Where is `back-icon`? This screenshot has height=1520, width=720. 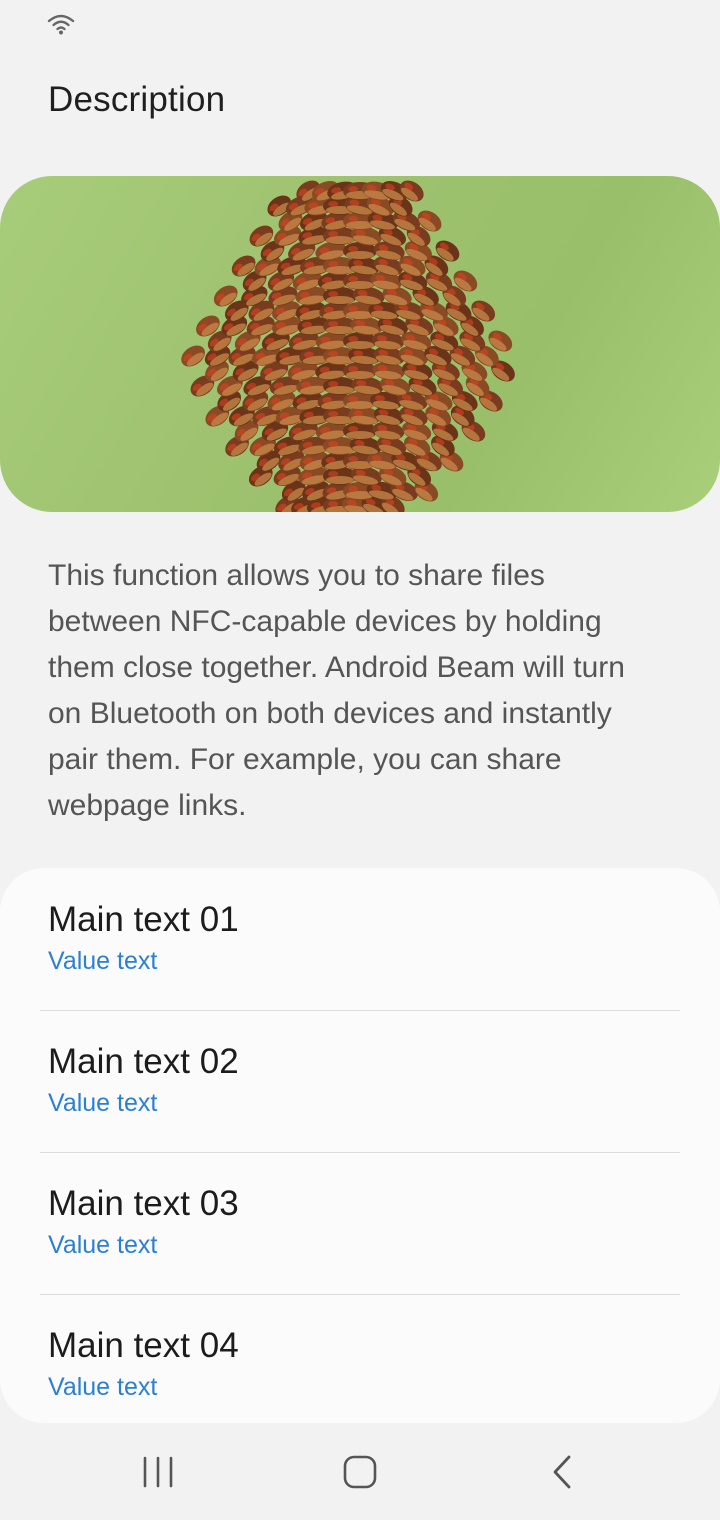 back-icon is located at coordinates (562, 1472).